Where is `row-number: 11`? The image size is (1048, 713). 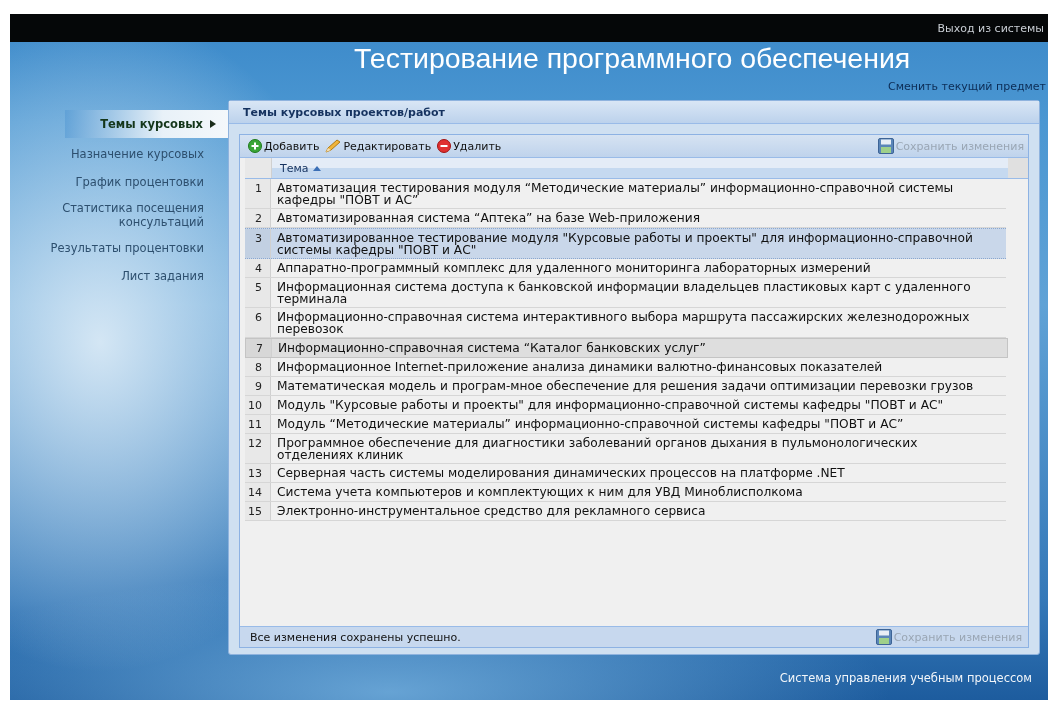
row-number: 11 is located at coordinates (258, 424).